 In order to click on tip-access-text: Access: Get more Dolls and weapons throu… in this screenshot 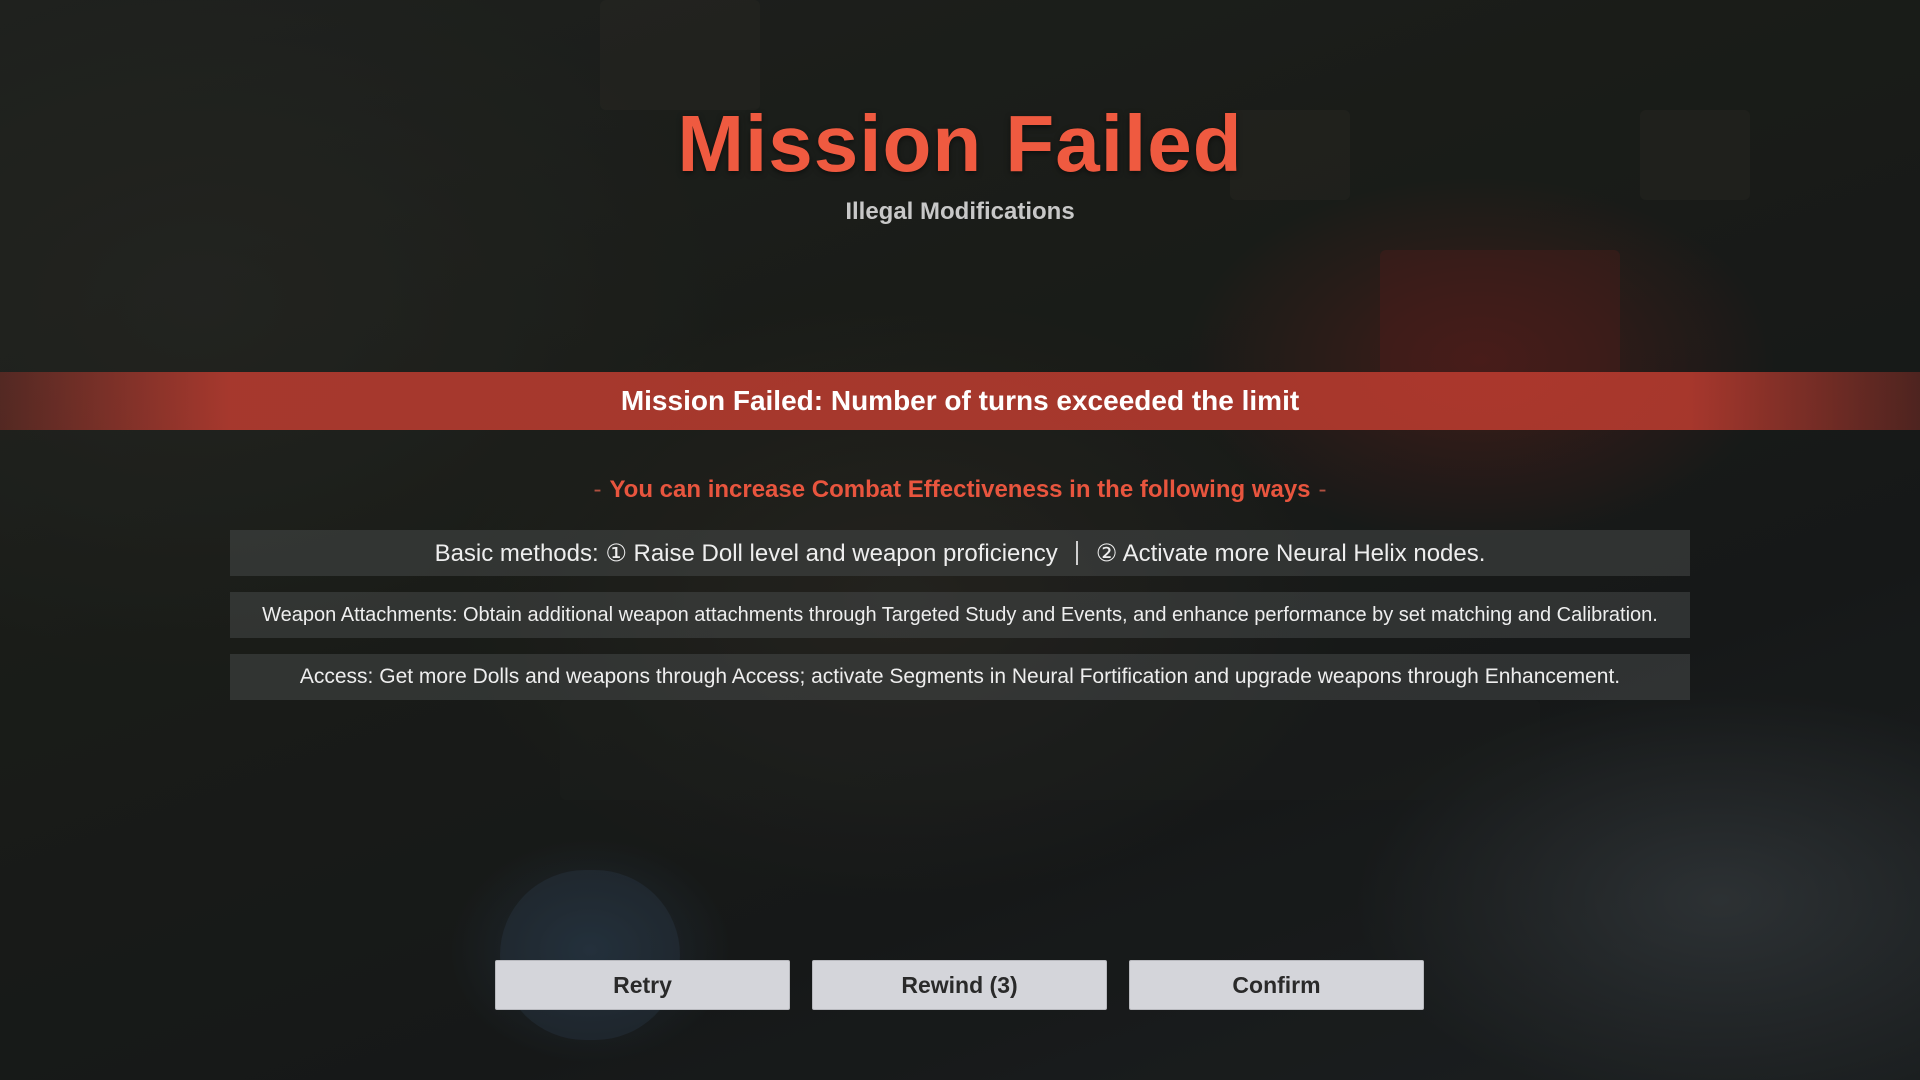, I will do `click(960, 676)`.